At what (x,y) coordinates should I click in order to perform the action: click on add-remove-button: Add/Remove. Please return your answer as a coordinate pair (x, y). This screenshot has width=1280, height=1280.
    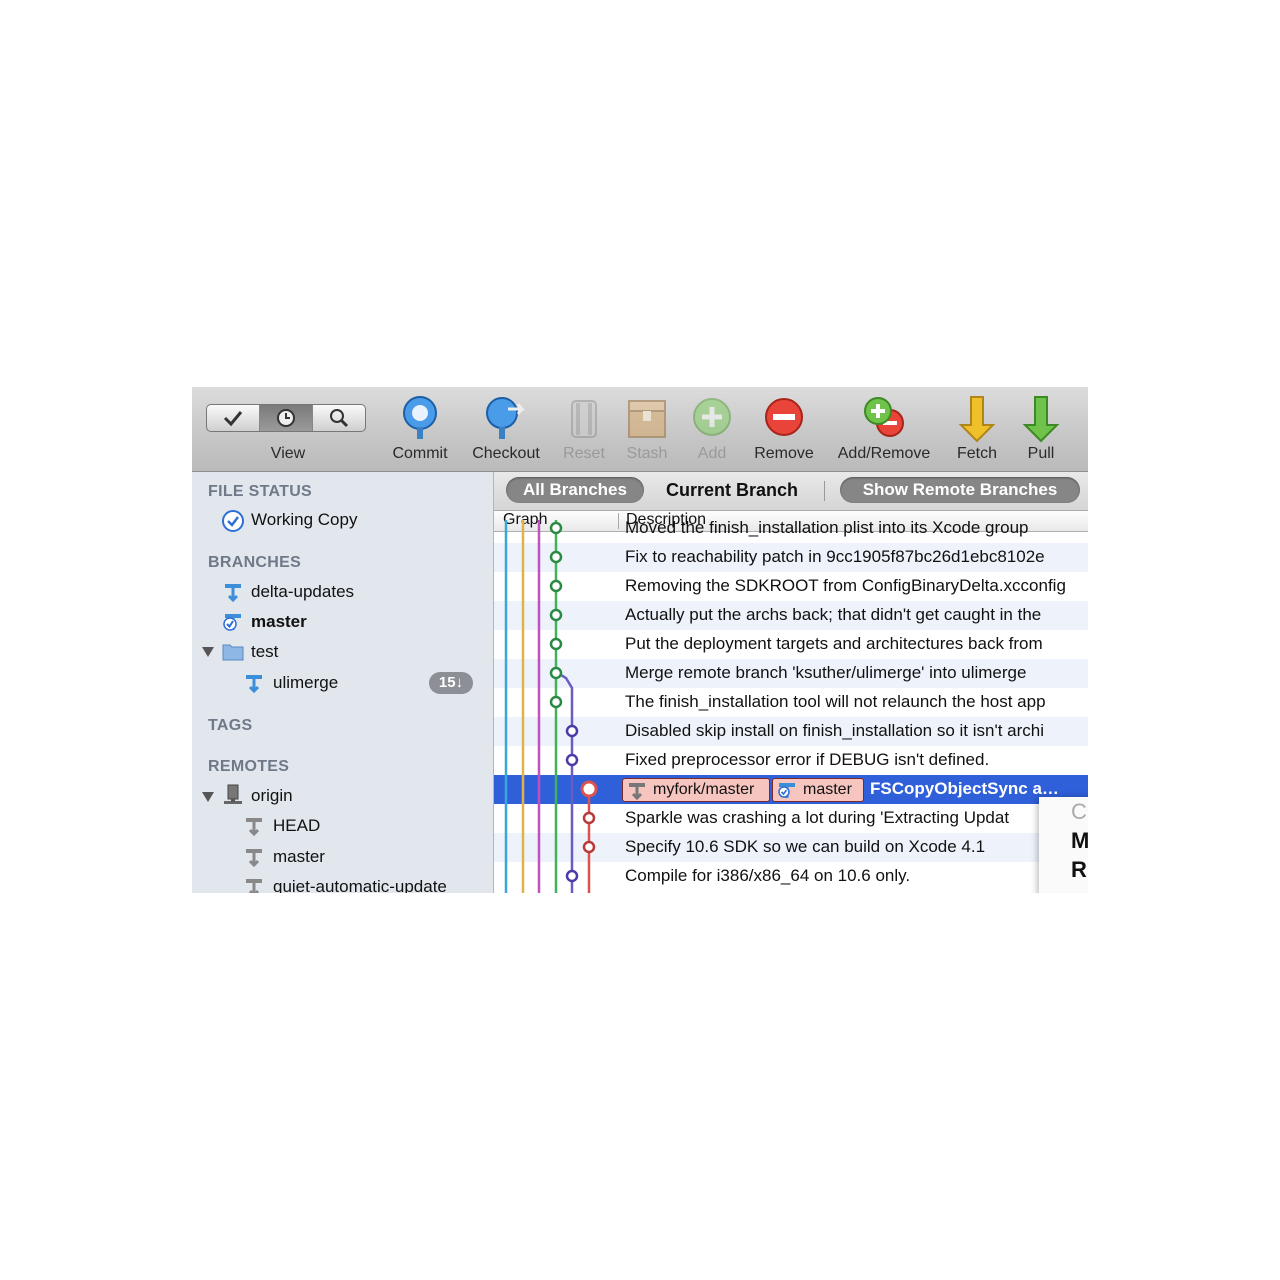
    Looking at the image, I should click on (884, 454).